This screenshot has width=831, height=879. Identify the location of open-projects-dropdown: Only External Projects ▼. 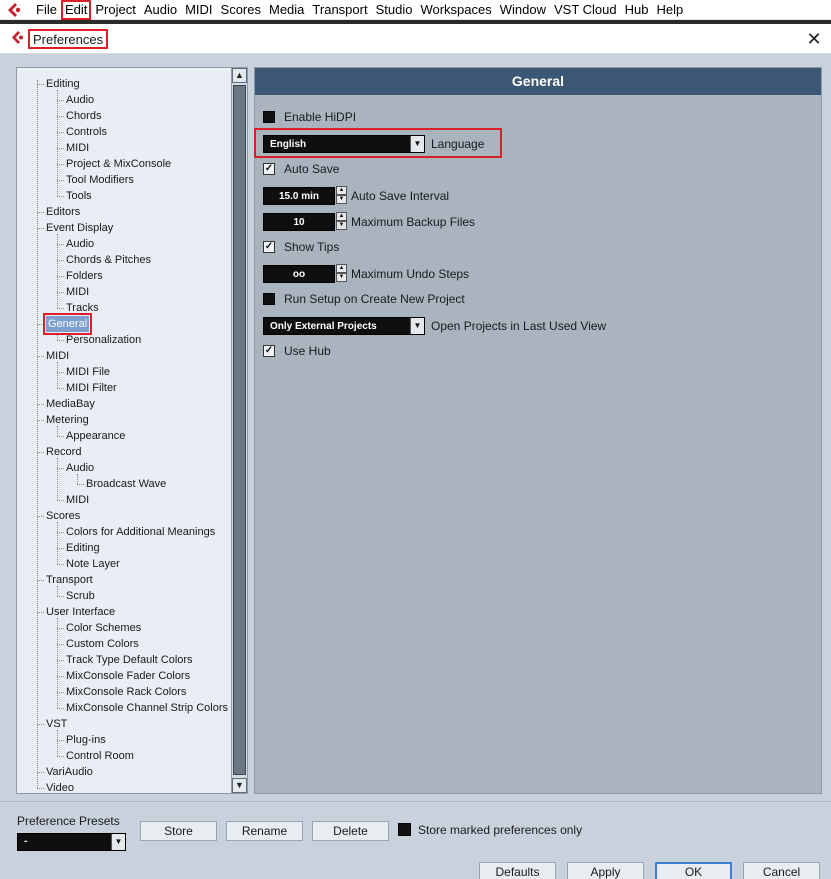
(344, 326).